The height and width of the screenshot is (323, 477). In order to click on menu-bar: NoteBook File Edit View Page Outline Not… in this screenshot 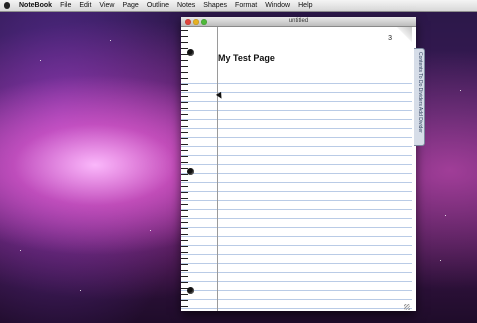, I will do `click(238, 6)`.